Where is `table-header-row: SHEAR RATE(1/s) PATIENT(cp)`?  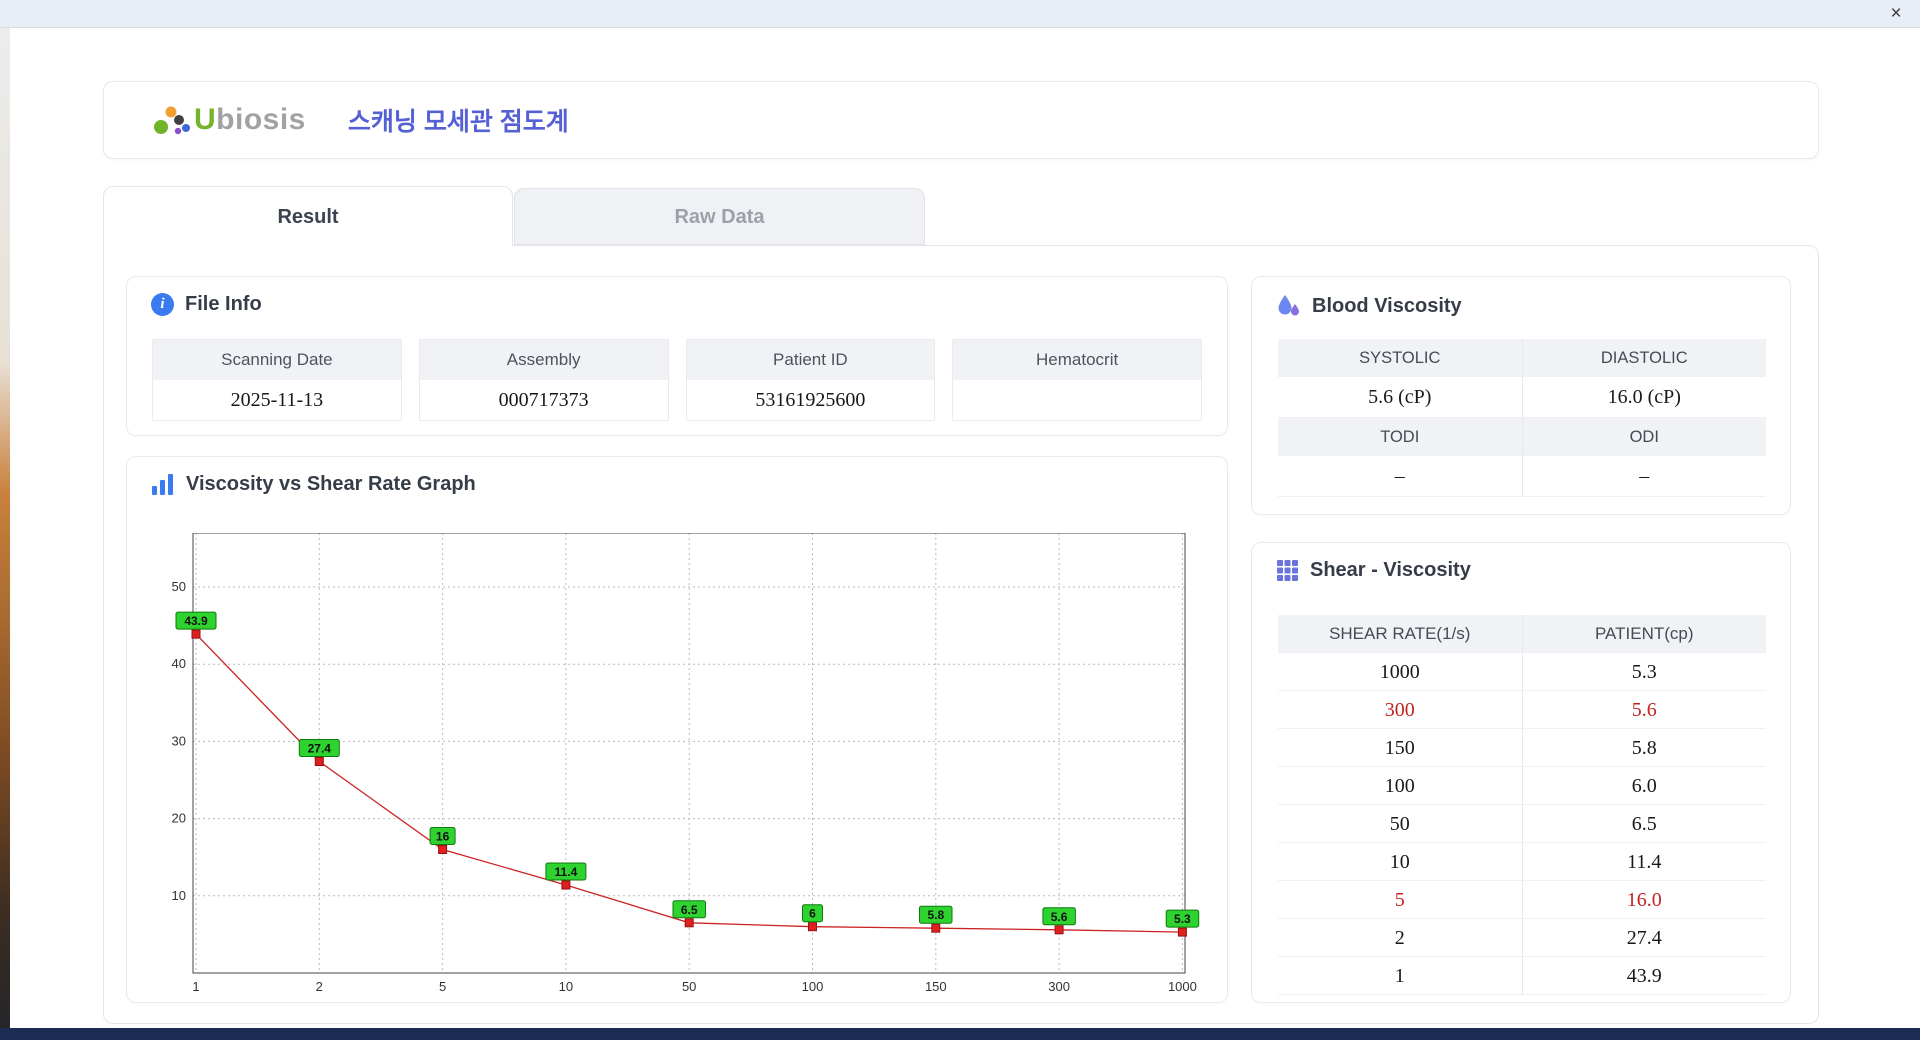 table-header-row: SHEAR RATE(1/s) PATIENT(cp) is located at coordinates (1522, 634).